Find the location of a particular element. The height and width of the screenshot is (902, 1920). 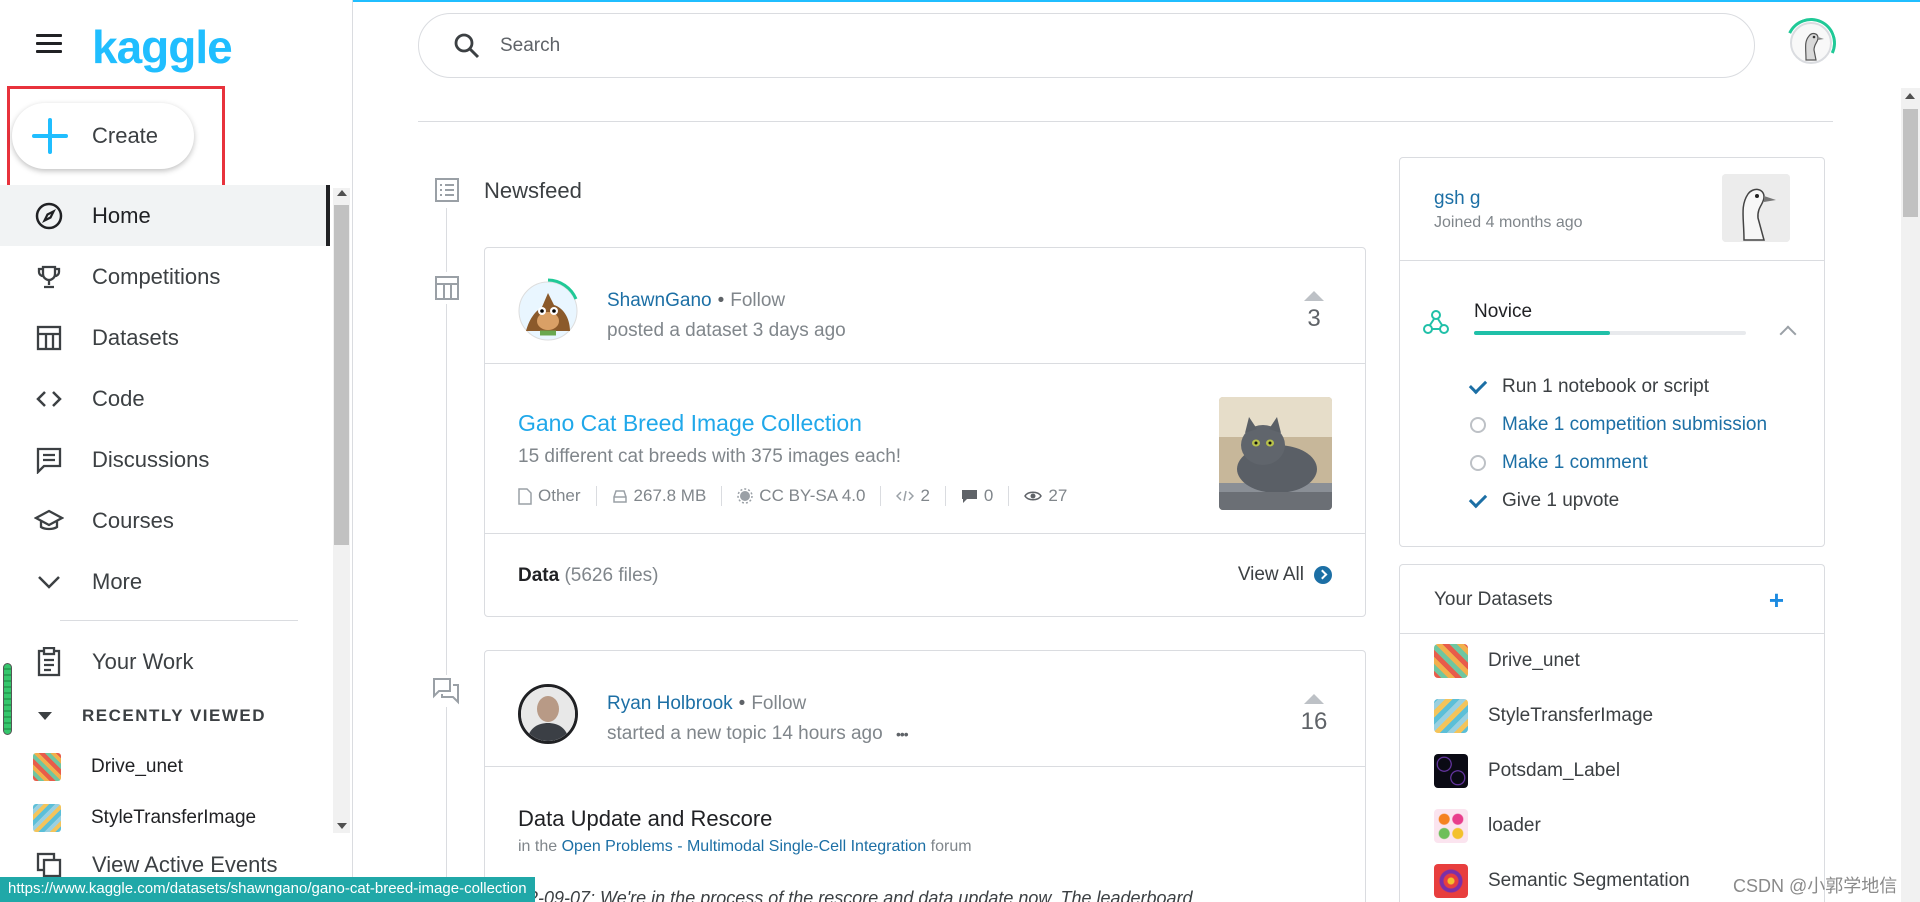

activity-text: started a new topic 14 hours ago ••• is located at coordinates (758, 734).